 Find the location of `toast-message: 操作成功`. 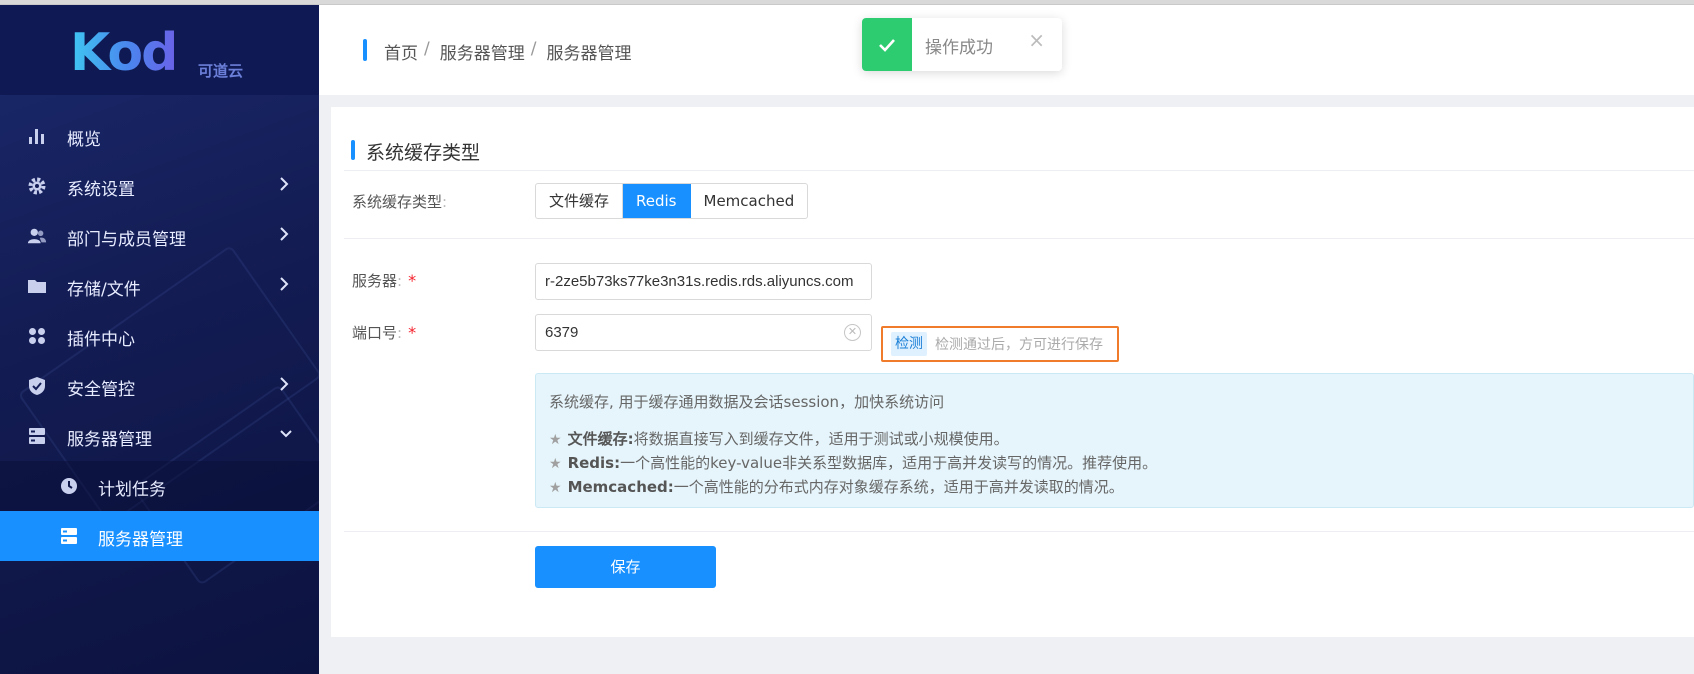

toast-message: 操作成功 is located at coordinates (959, 48).